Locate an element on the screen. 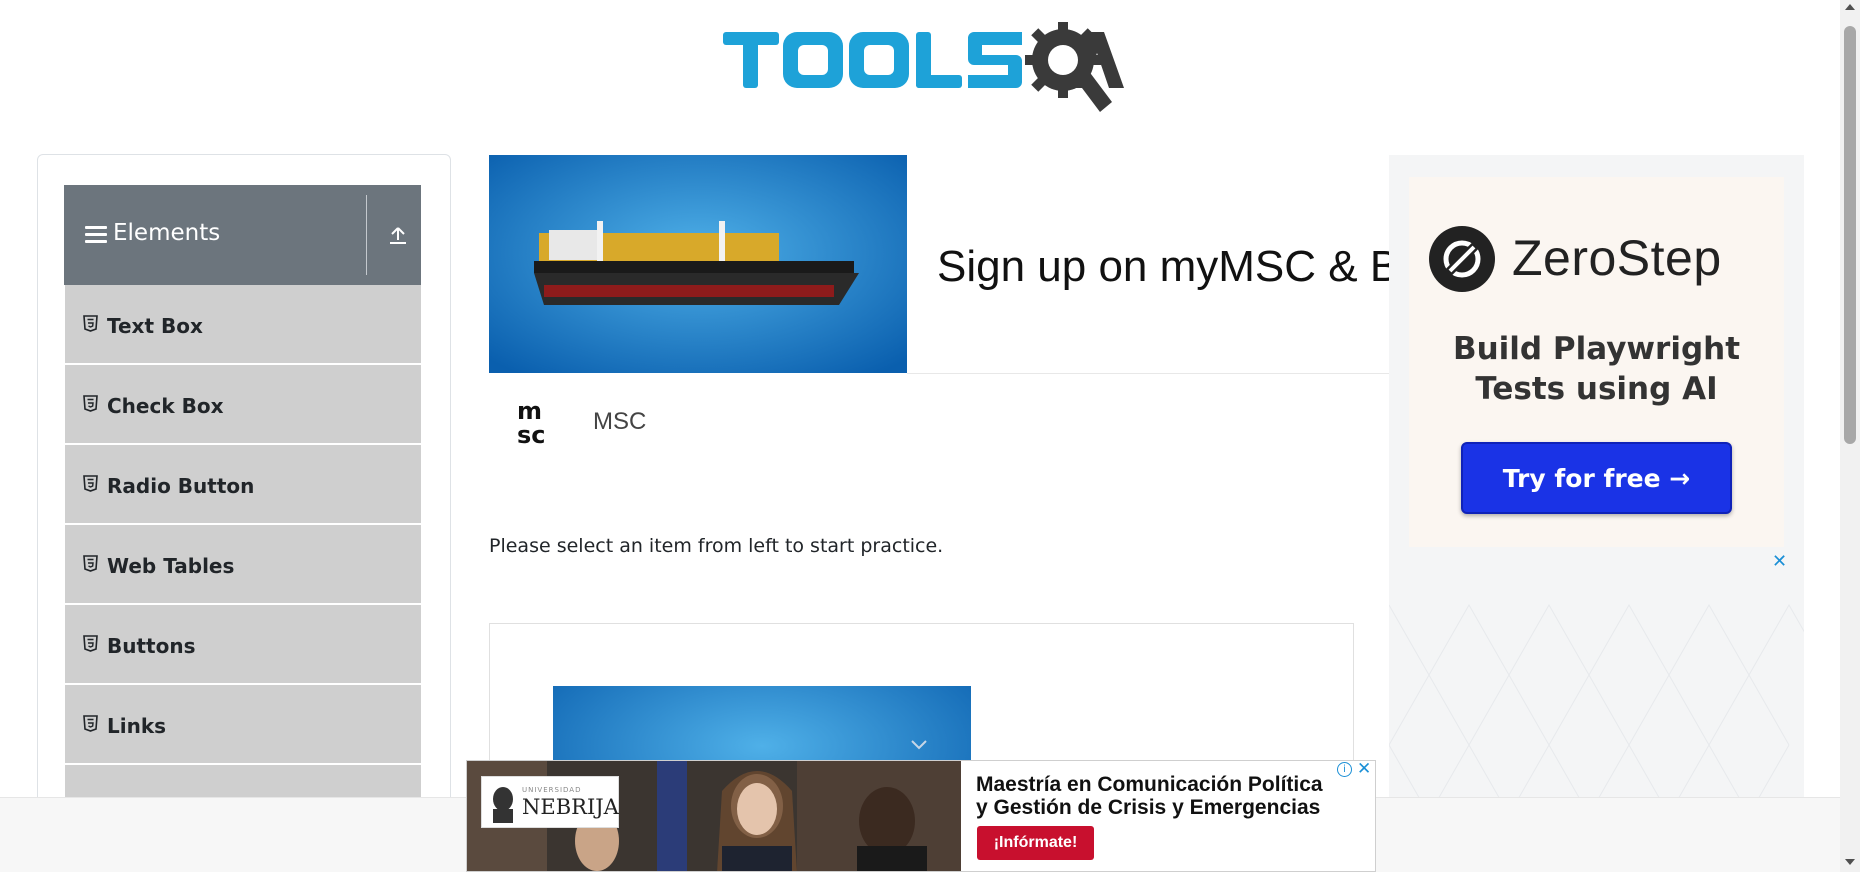 The height and width of the screenshot is (872, 1860). sidebar-item-check-box: Check Box is located at coordinates (242, 405).